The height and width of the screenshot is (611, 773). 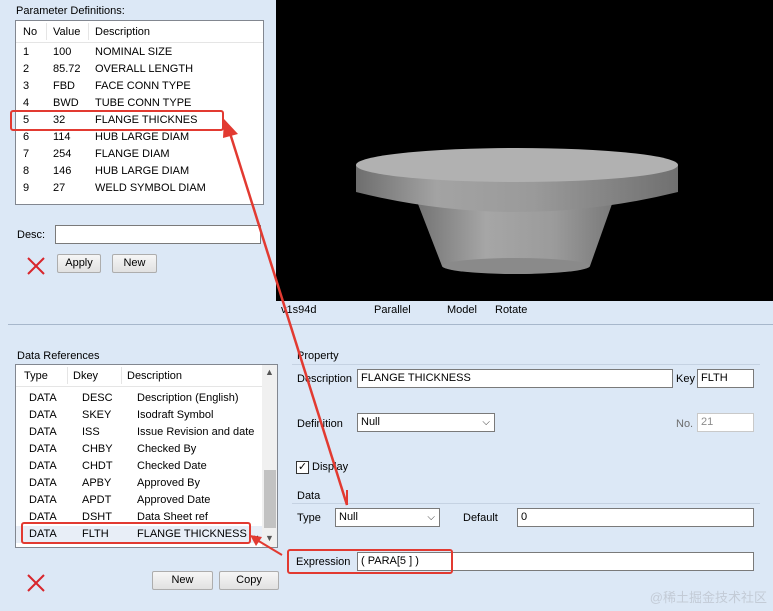 What do you see at coordinates (708, 597) in the screenshot?
I see `watermark: @稀土掘金技术社区` at bounding box center [708, 597].